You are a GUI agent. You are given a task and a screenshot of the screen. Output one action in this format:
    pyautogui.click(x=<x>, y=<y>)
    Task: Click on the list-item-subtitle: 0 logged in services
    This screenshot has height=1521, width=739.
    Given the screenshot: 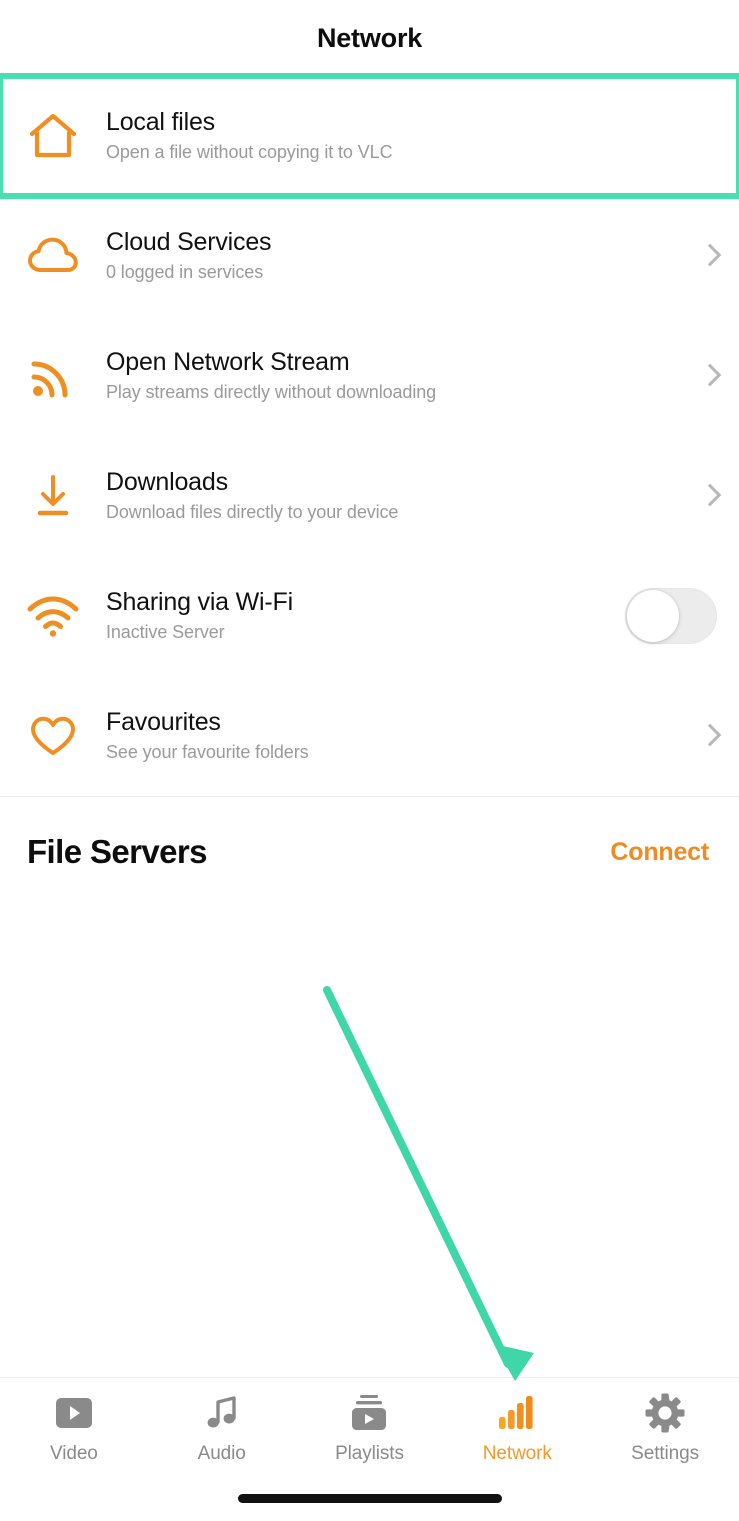 What is the action you would take?
    pyautogui.click(x=185, y=272)
    